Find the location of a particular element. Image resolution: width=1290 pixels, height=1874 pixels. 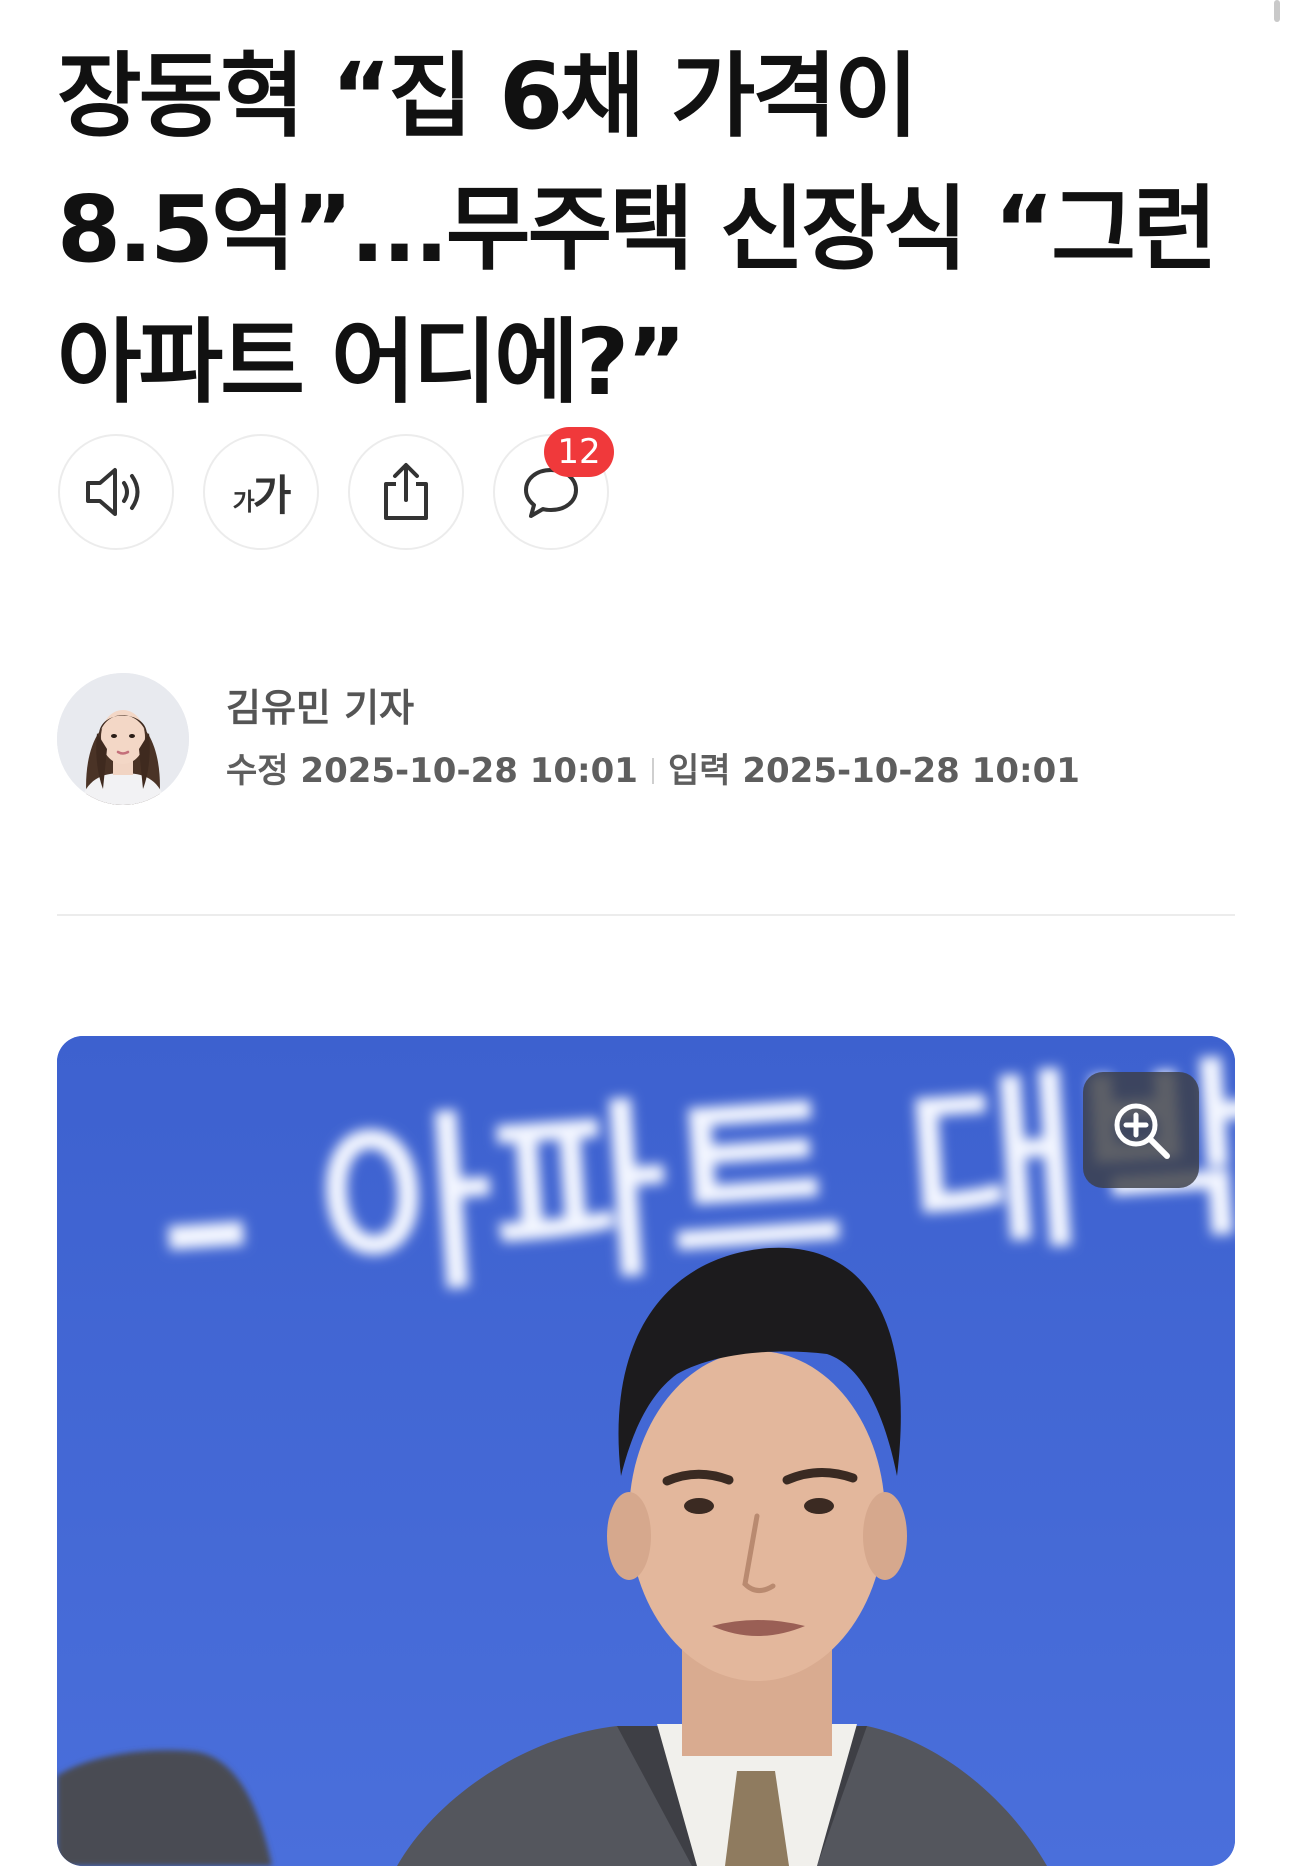

share-button is located at coordinates (406, 492).